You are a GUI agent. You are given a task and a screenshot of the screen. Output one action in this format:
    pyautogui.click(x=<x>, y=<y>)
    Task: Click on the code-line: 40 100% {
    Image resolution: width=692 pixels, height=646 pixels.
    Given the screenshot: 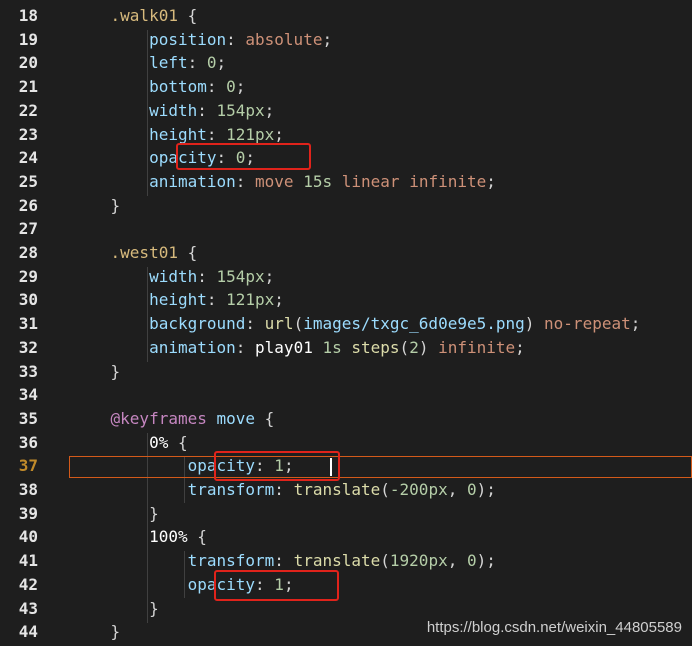 What is the action you would take?
    pyautogui.click(x=346, y=537)
    